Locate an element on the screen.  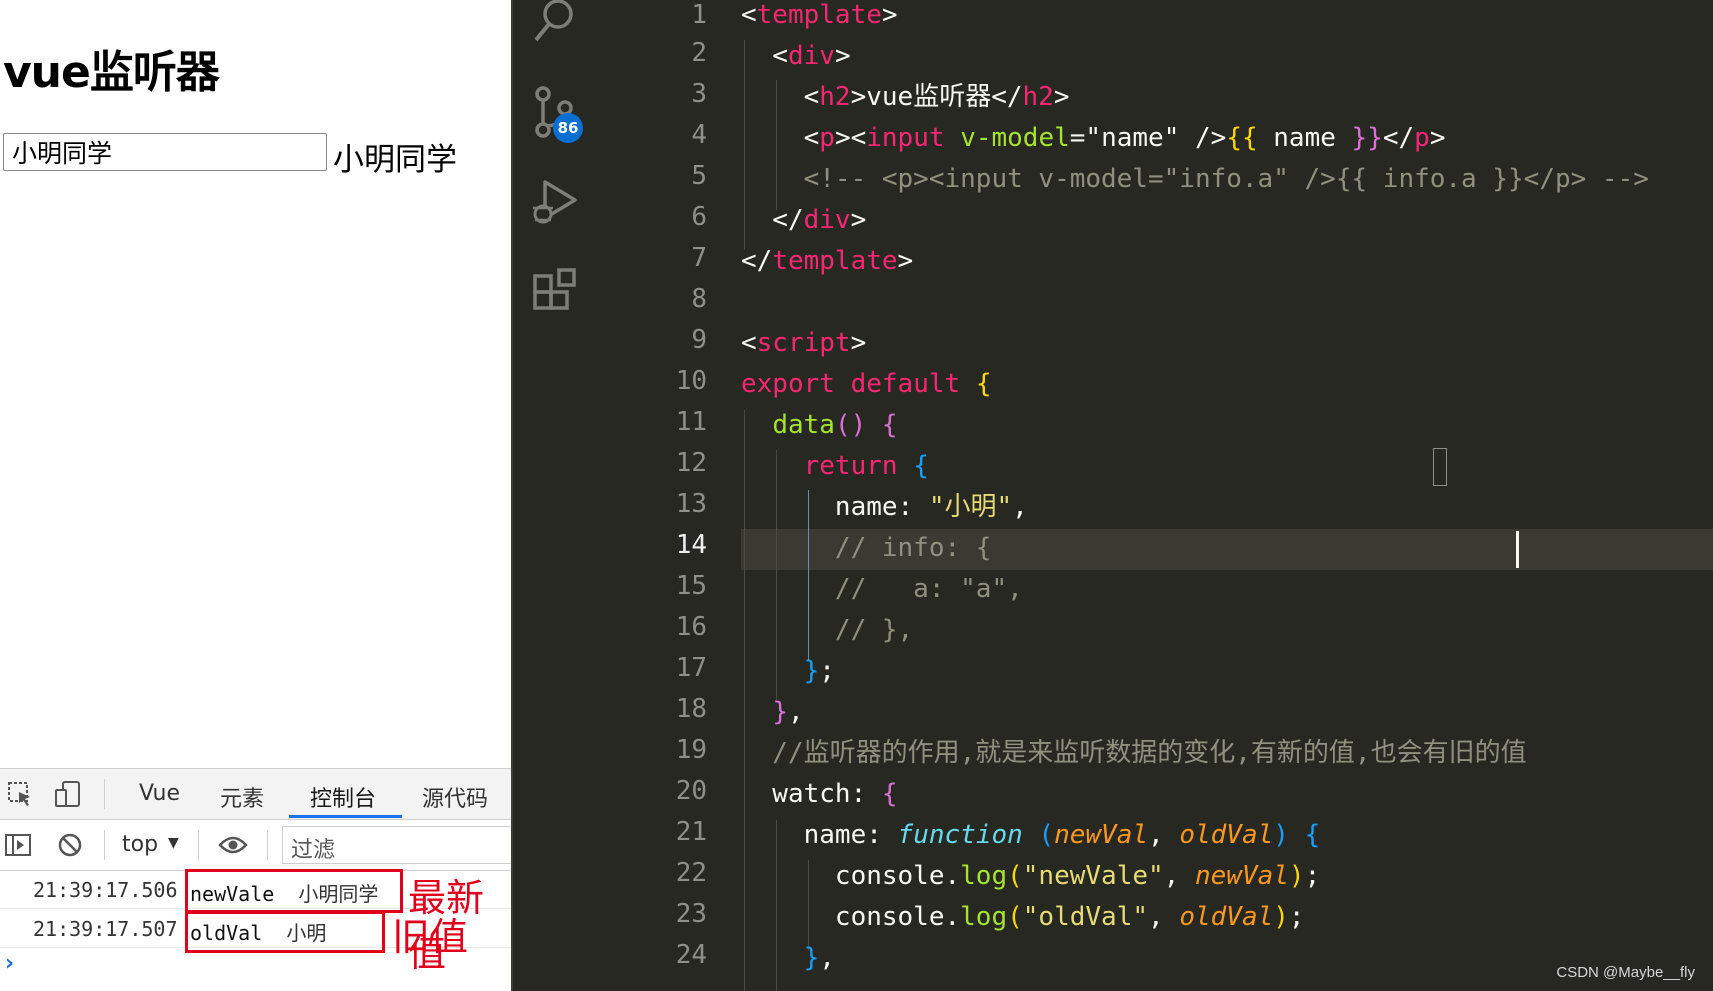
line-number: 7 is located at coordinates (699, 258).